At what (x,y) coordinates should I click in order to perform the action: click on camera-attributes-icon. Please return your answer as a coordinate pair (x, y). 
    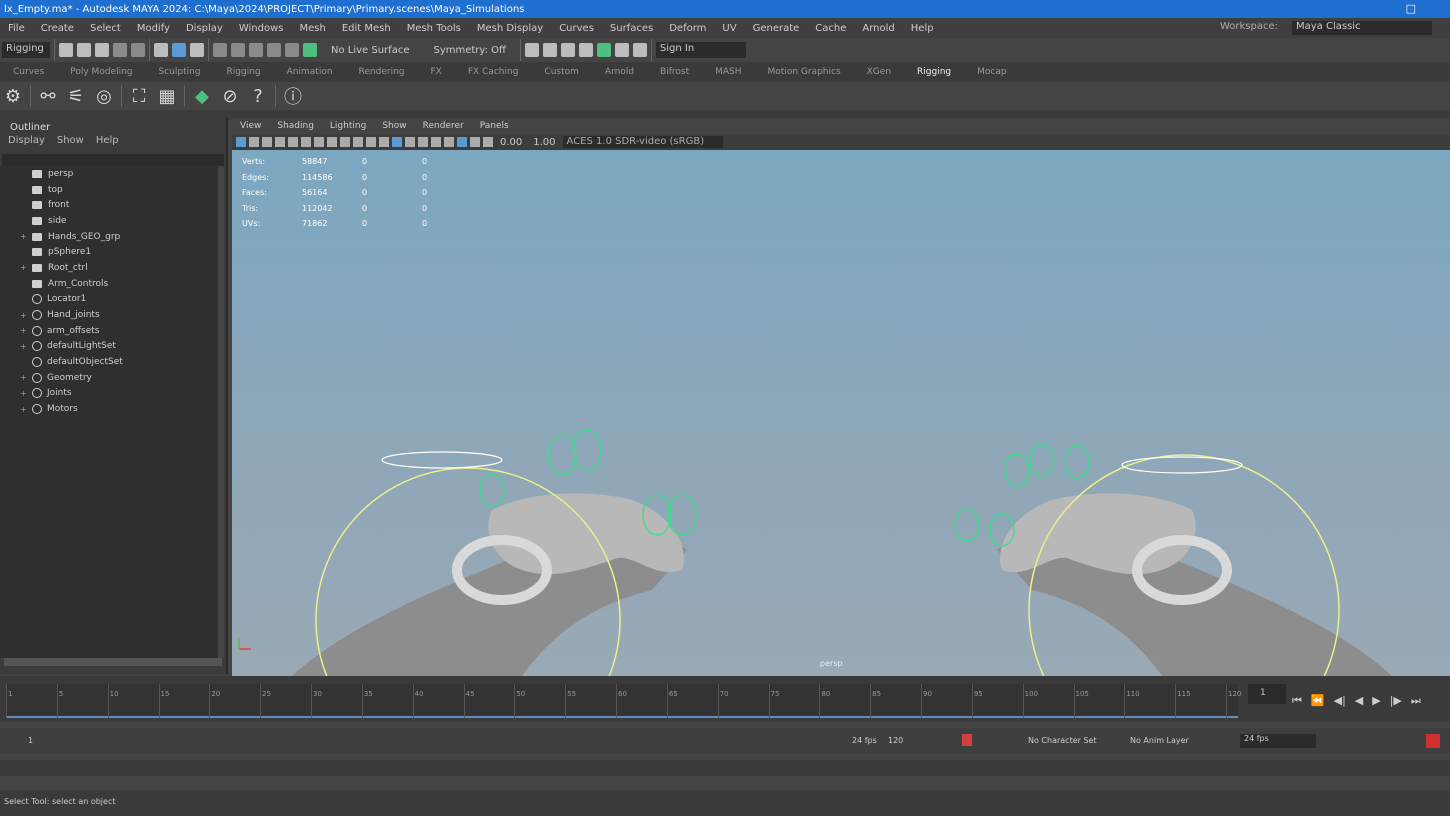
    Looking at the image, I should click on (254, 142).